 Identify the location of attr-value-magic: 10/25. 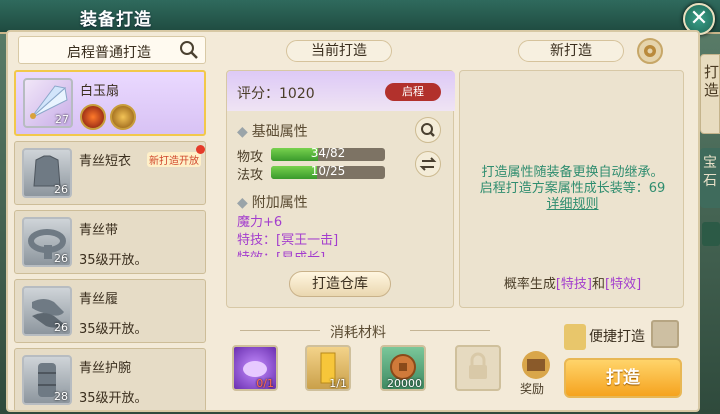
(328, 172).